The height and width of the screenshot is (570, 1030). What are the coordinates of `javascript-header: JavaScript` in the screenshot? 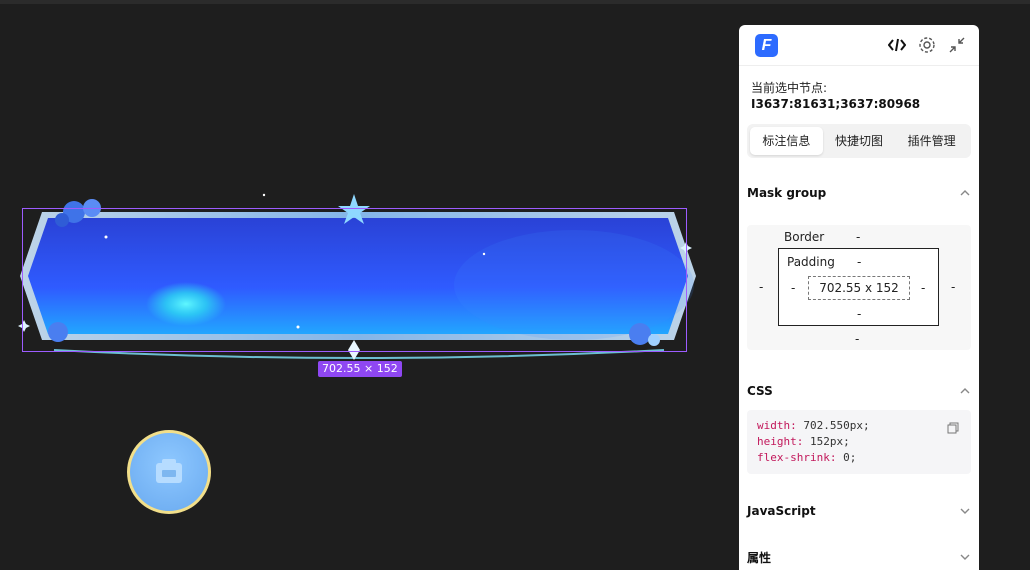 It's located at (859, 511).